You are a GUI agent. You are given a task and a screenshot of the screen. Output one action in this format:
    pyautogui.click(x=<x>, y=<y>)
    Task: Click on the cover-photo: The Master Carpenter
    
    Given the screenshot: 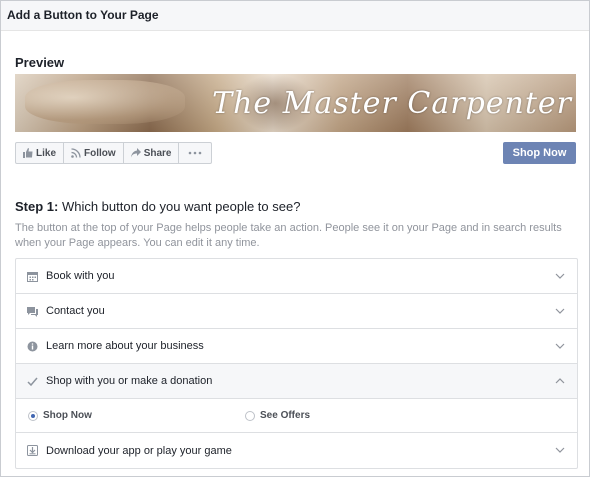 What is the action you would take?
    pyautogui.click(x=295, y=103)
    